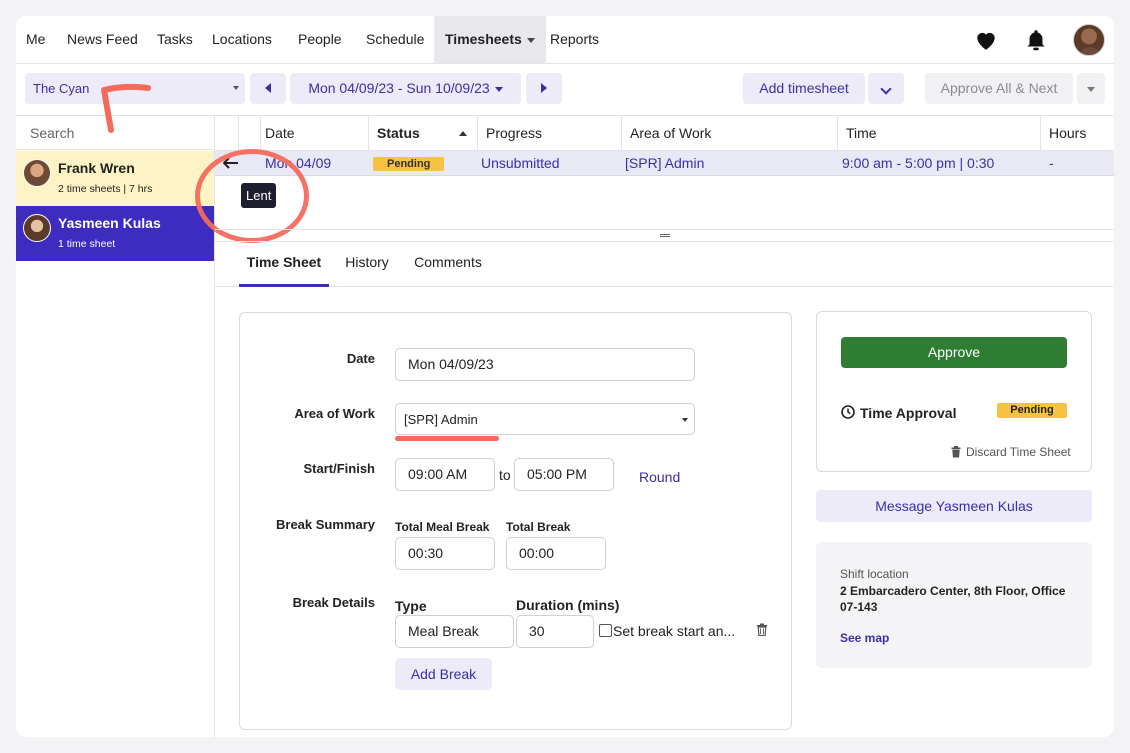 The image size is (1130, 753). What do you see at coordinates (555, 631) in the screenshot?
I see `break-duration-field: 30` at bounding box center [555, 631].